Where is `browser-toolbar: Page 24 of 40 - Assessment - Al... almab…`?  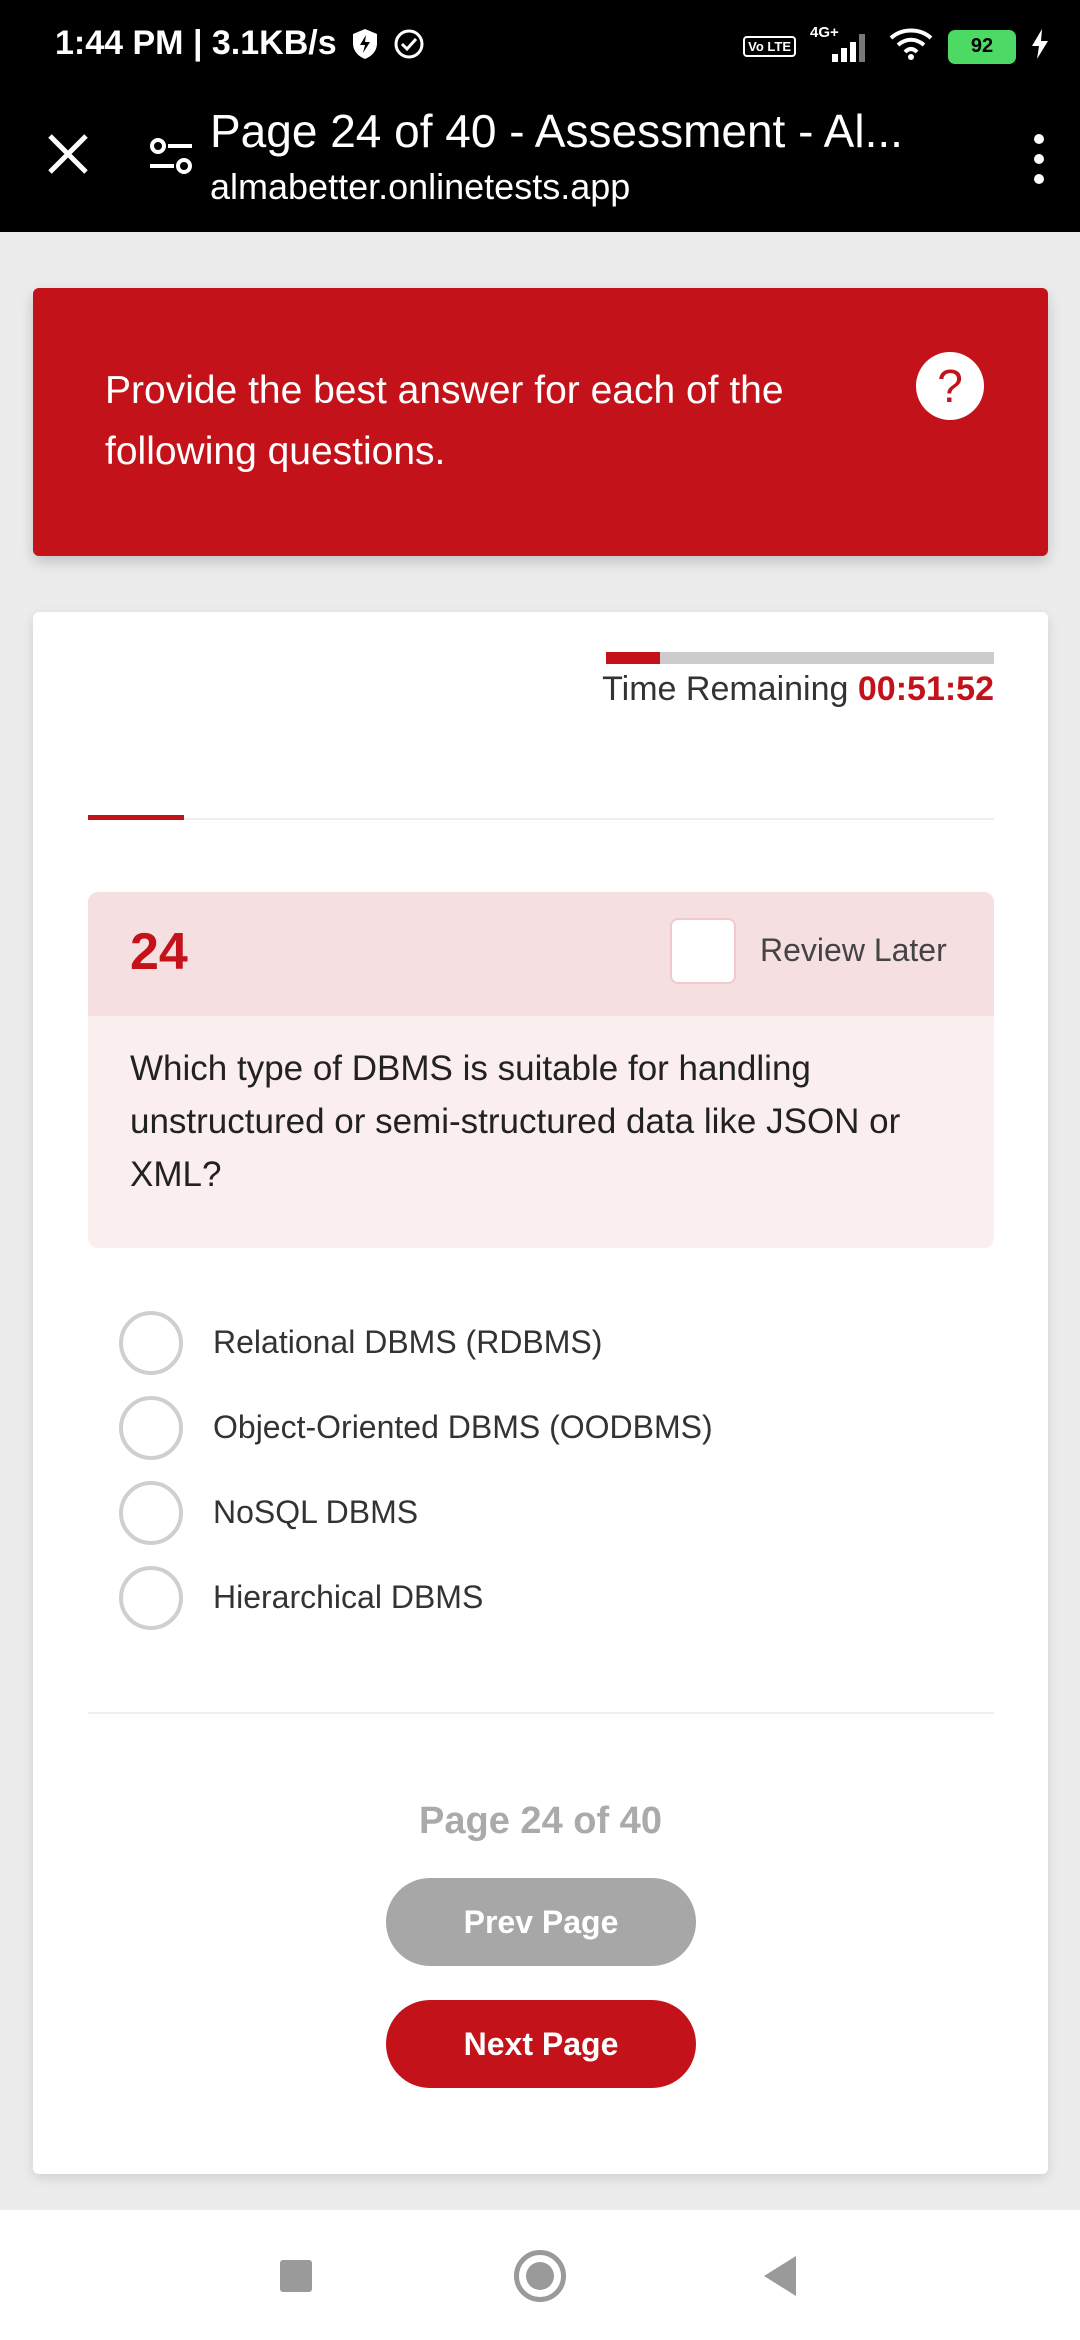 browser-toolbar: Page 24 of 40 - Assessment - Al... almab… is located at coordinates (540, 164).